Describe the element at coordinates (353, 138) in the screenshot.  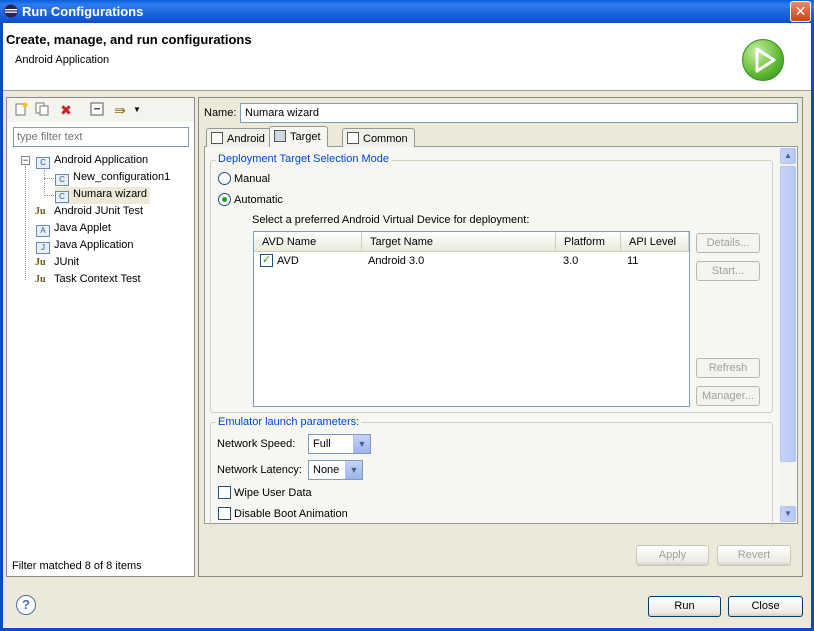
I see `common-tab-icon` at that location.